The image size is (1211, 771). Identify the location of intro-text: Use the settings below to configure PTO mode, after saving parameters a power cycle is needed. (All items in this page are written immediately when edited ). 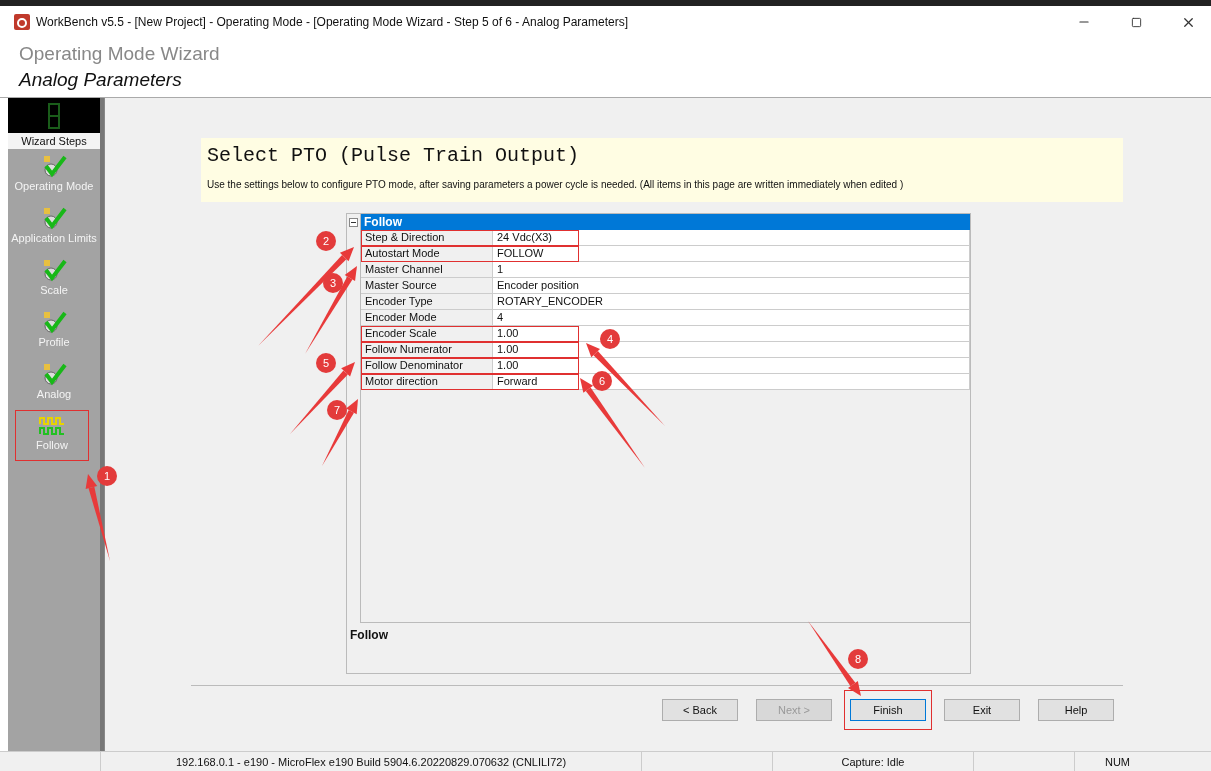
(556, 184).